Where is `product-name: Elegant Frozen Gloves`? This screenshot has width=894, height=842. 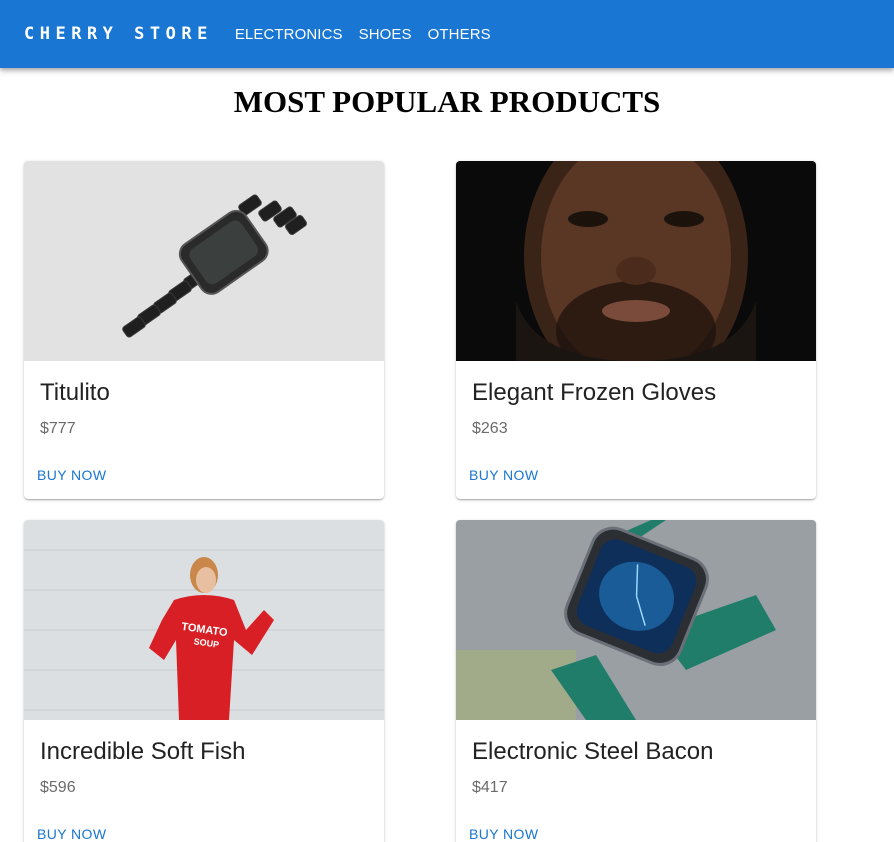 product-name: Elegant Frozen Gloves is located at coordinates (594, 392).